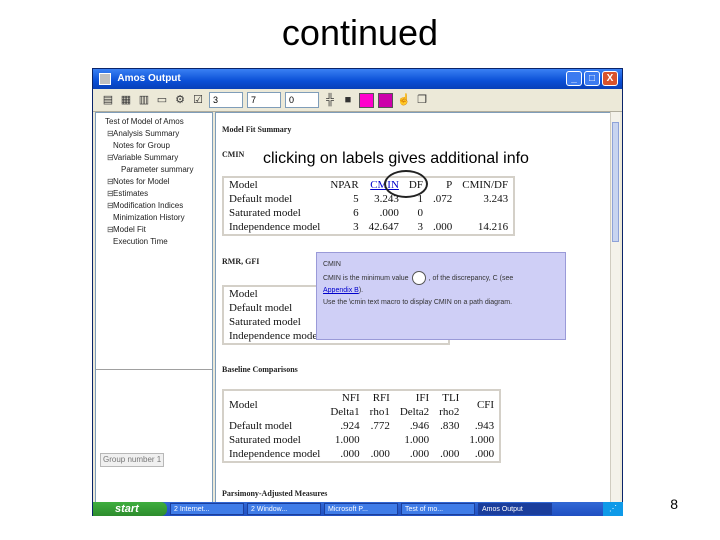  I want to click on pointer-icon: ☝, so click(404, 100).